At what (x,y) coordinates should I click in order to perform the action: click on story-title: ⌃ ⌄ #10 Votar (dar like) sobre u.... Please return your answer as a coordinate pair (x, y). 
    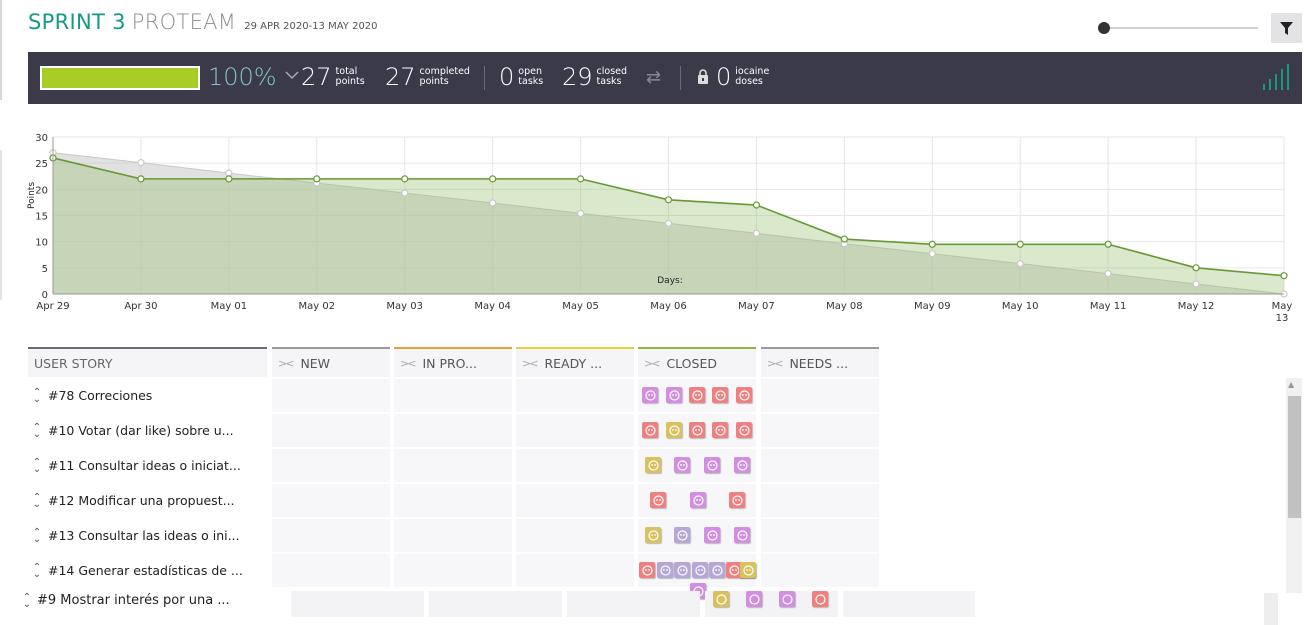
    Looking at the image, I should click on (147, 430).